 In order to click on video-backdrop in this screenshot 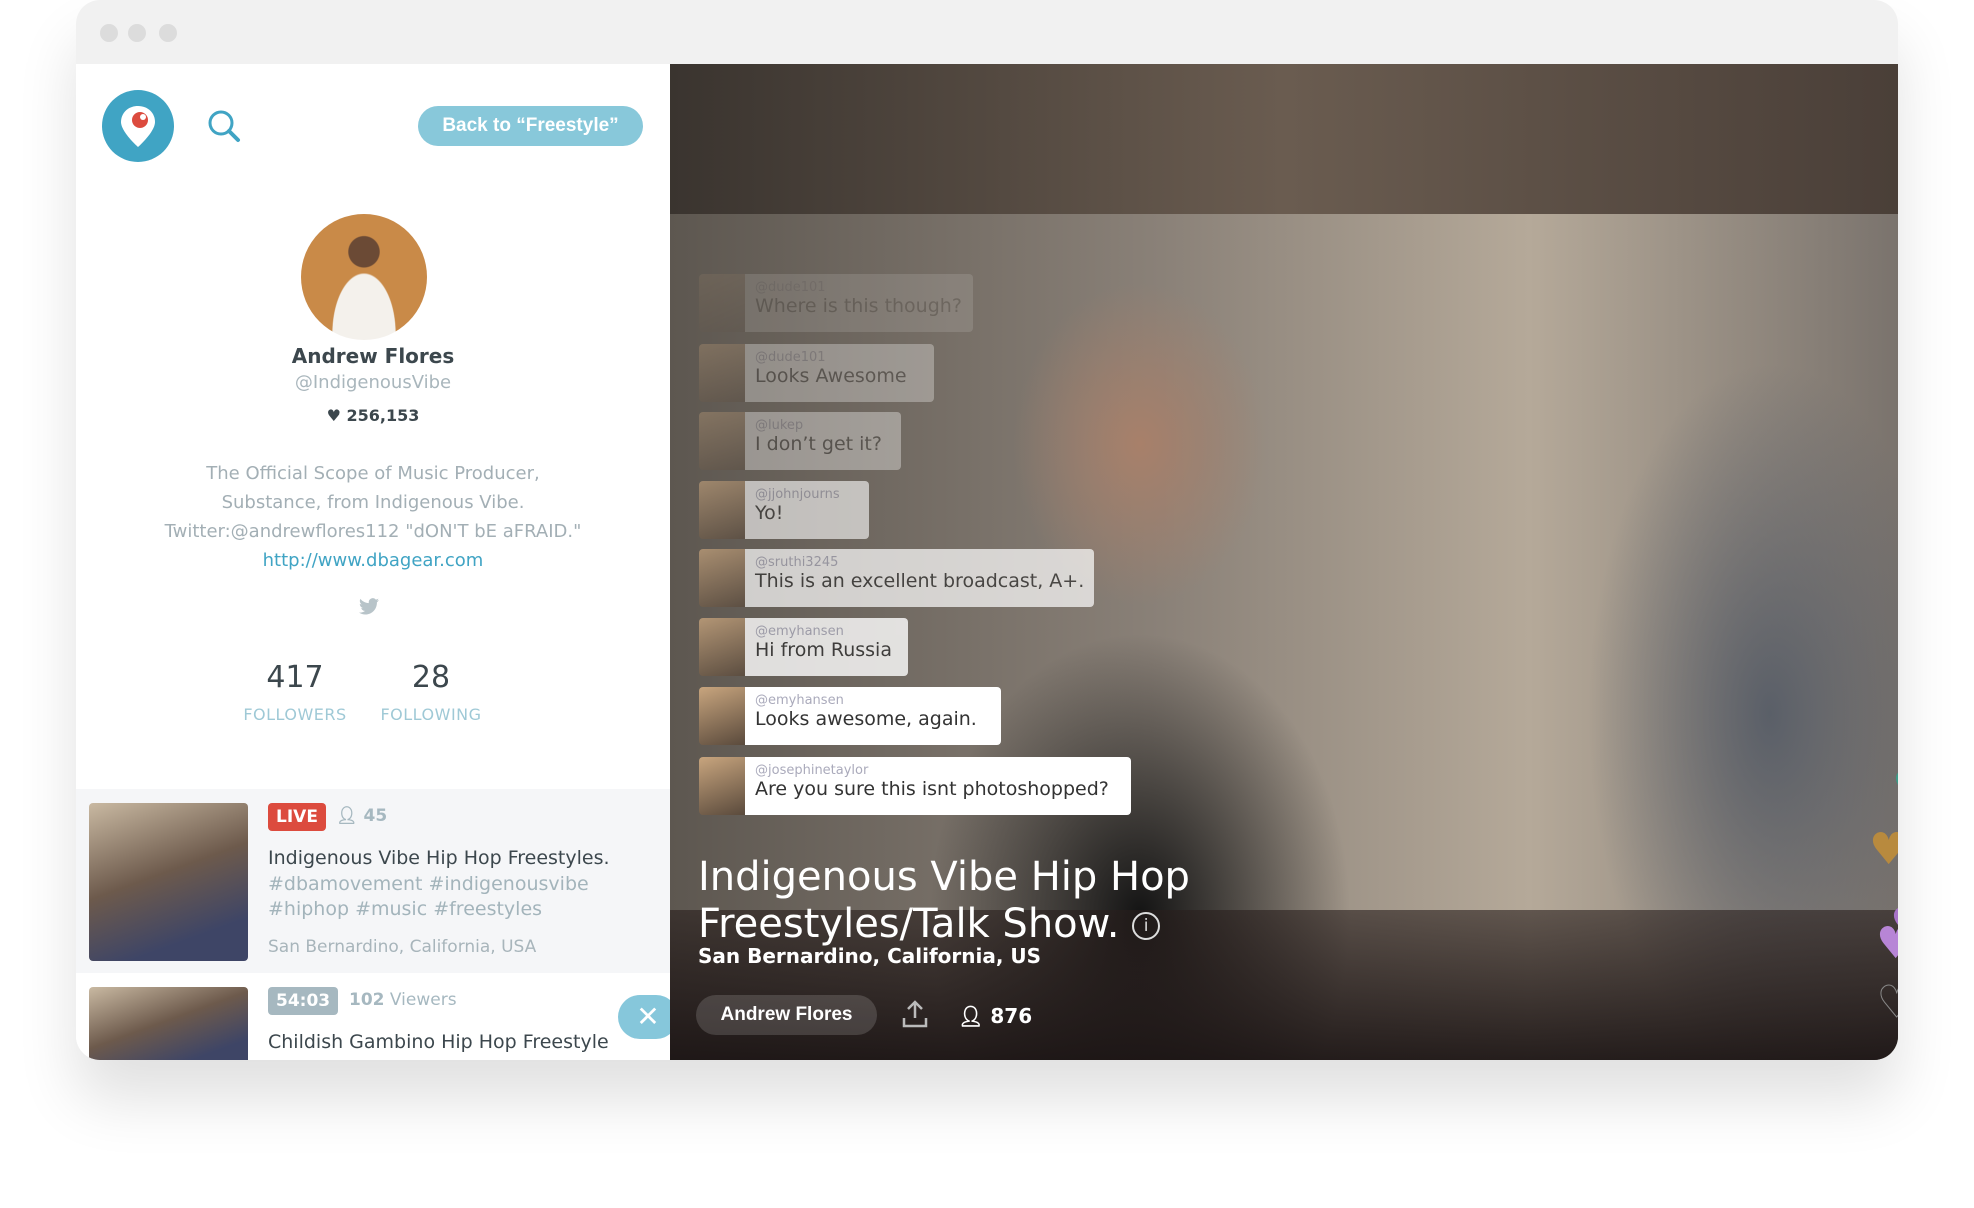, I will do `click(1284, 139)`.